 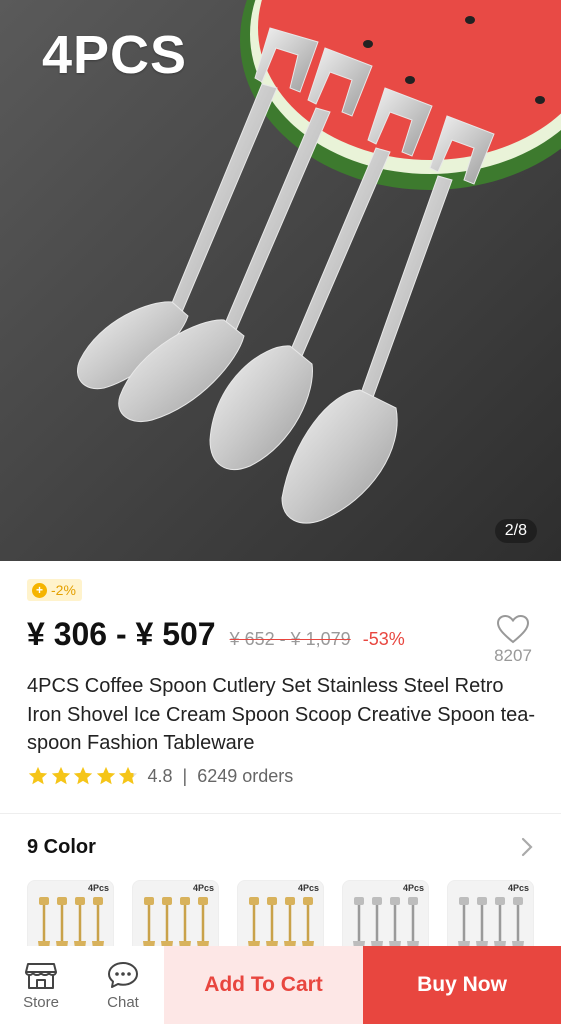 What do you see at coordinates (121, 634) in the screenshot?
I see `current-price: ¥ 306 - ¥ 507` at bounding box center [121, 634].